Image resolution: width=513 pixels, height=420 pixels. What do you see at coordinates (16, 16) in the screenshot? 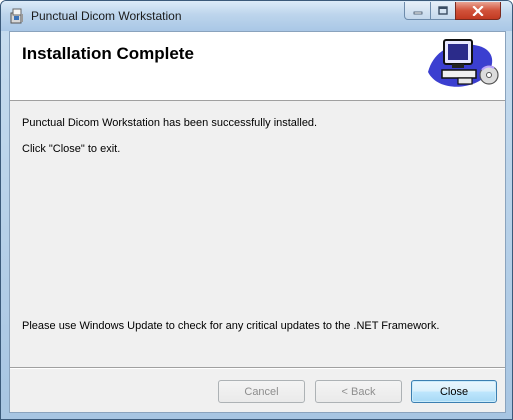
I see `installer-package-icon` at bounding box center [16, 16].